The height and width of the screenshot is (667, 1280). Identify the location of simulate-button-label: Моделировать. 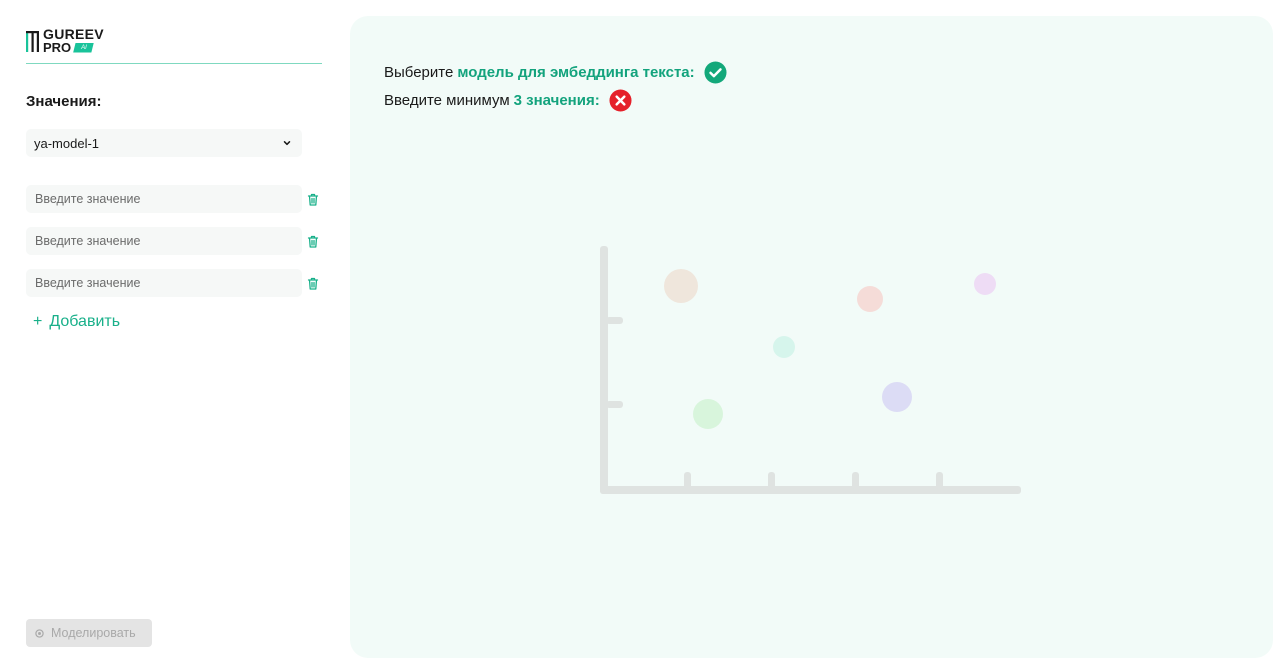
(93, 633).